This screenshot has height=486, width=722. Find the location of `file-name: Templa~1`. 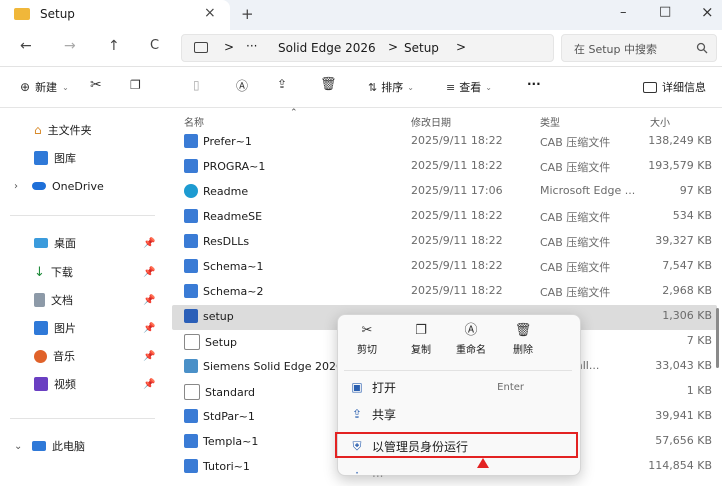

file-name: Templa~1 is located at coordinates (231, 441).